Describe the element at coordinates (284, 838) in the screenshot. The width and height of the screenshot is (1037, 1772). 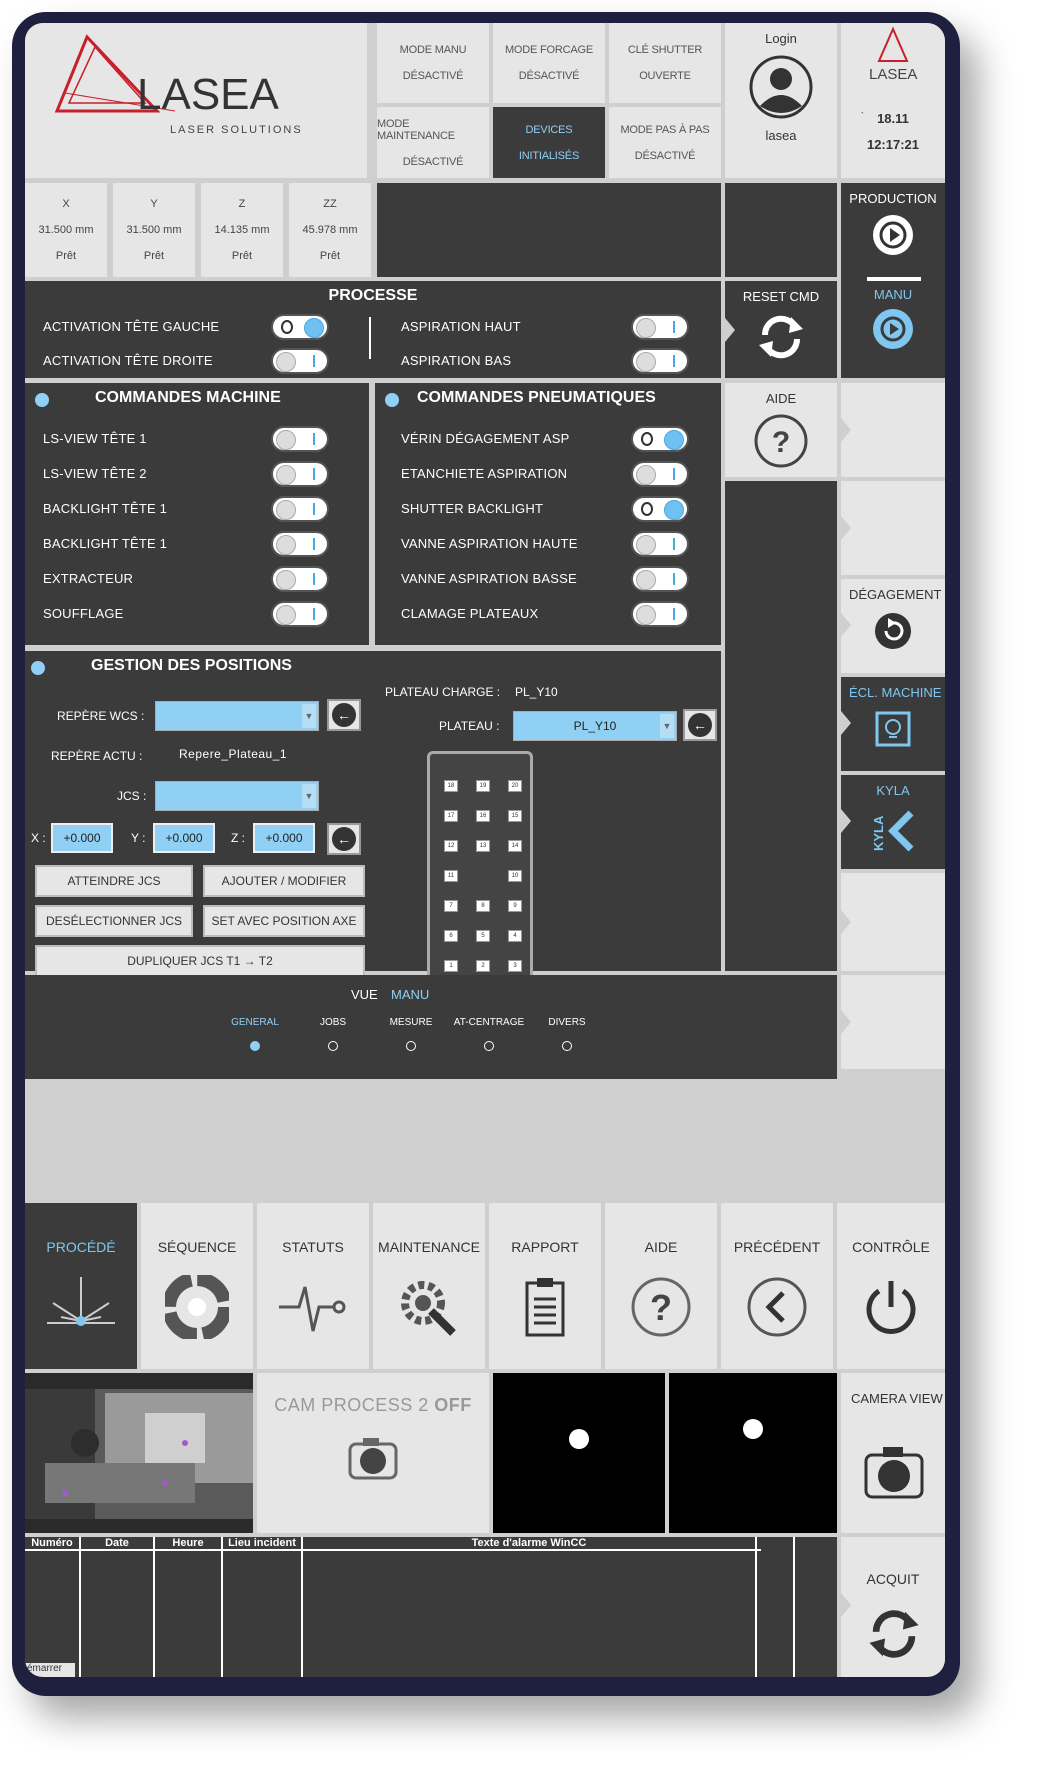
I see `z-input: +0.000` at that location.